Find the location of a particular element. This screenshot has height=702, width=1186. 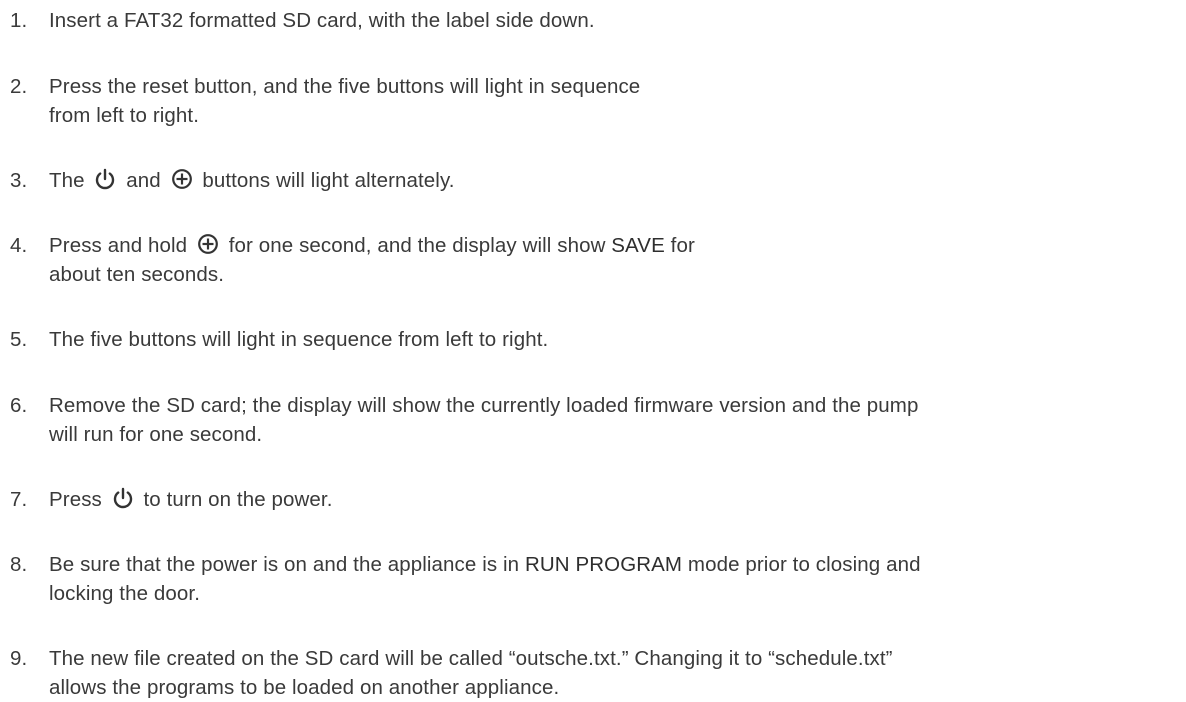

step-text-part: buttons will light alternately. is located at coordinates (328, 180).